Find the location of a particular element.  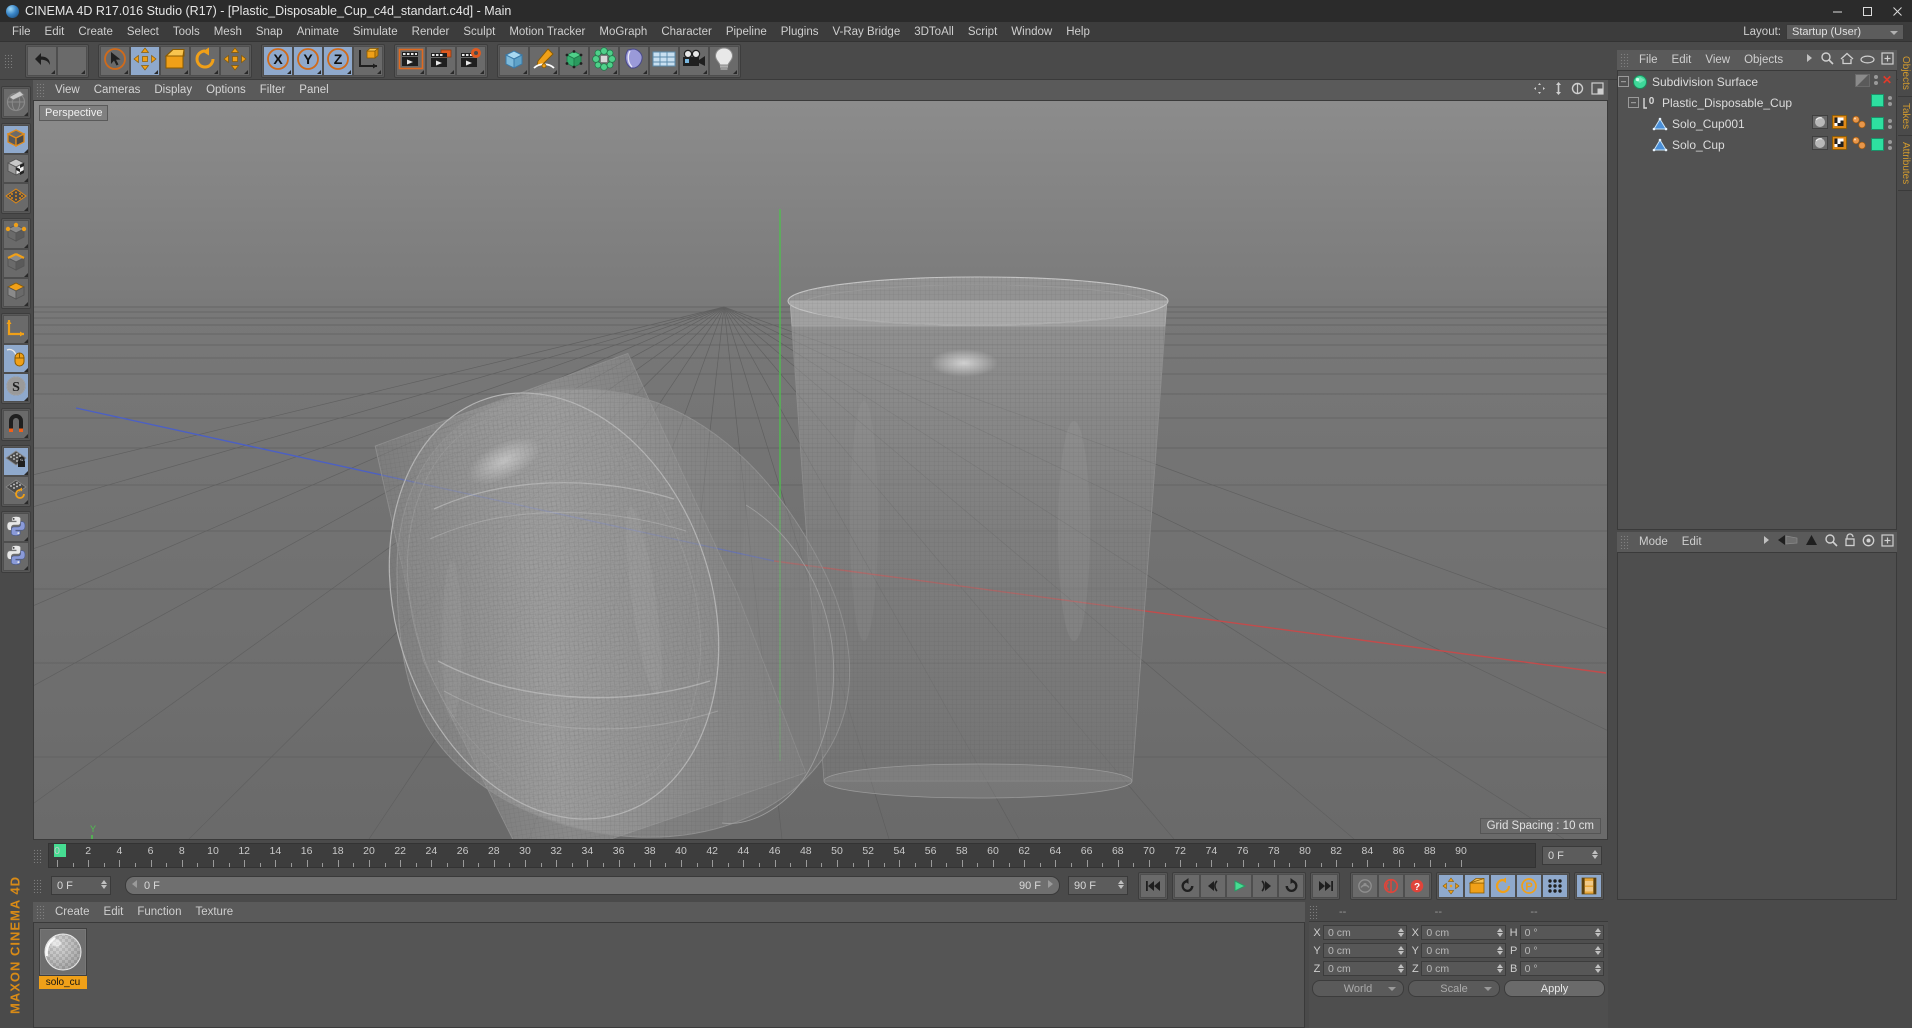

timeline-grip is located at coordinates (37, 855).